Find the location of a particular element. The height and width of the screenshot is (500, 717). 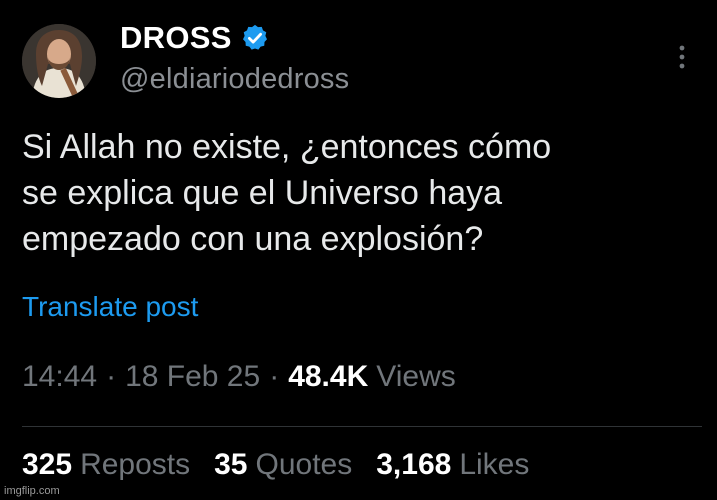

reposts-stat: 325 Reposts is located at coordinates (106, 465).